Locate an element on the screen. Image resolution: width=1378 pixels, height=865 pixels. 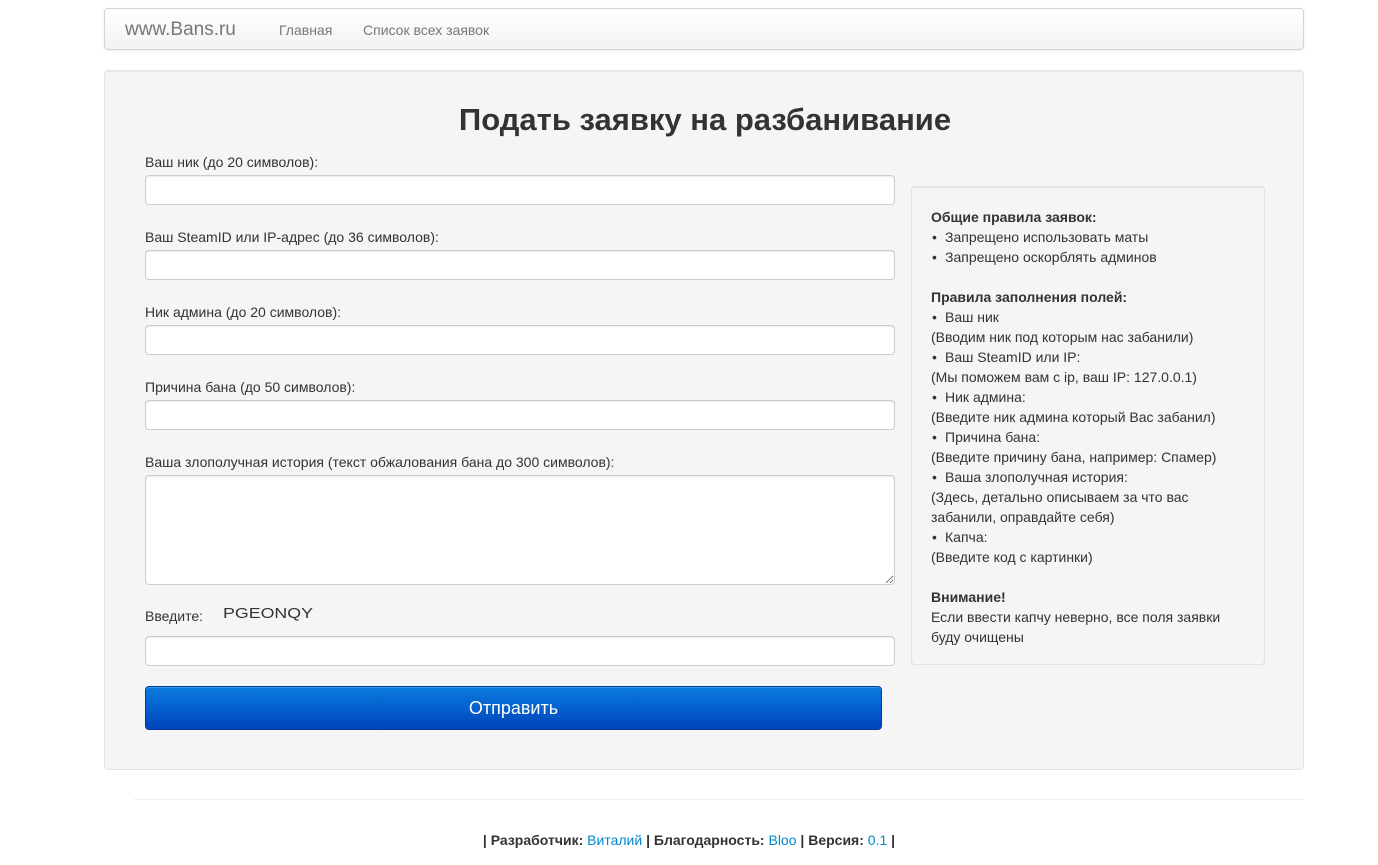
ban-reason-label: Причина бана (до 50 символов): is located at coordinates (250, 387).